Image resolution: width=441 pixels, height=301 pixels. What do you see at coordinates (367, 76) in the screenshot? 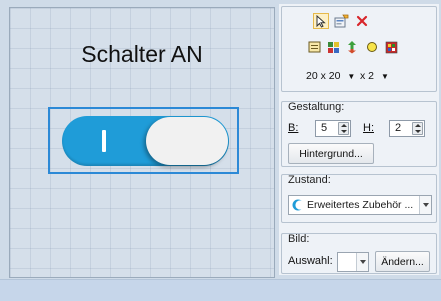
I see `zoom-value: x 2` at bounding box center [367, 76].